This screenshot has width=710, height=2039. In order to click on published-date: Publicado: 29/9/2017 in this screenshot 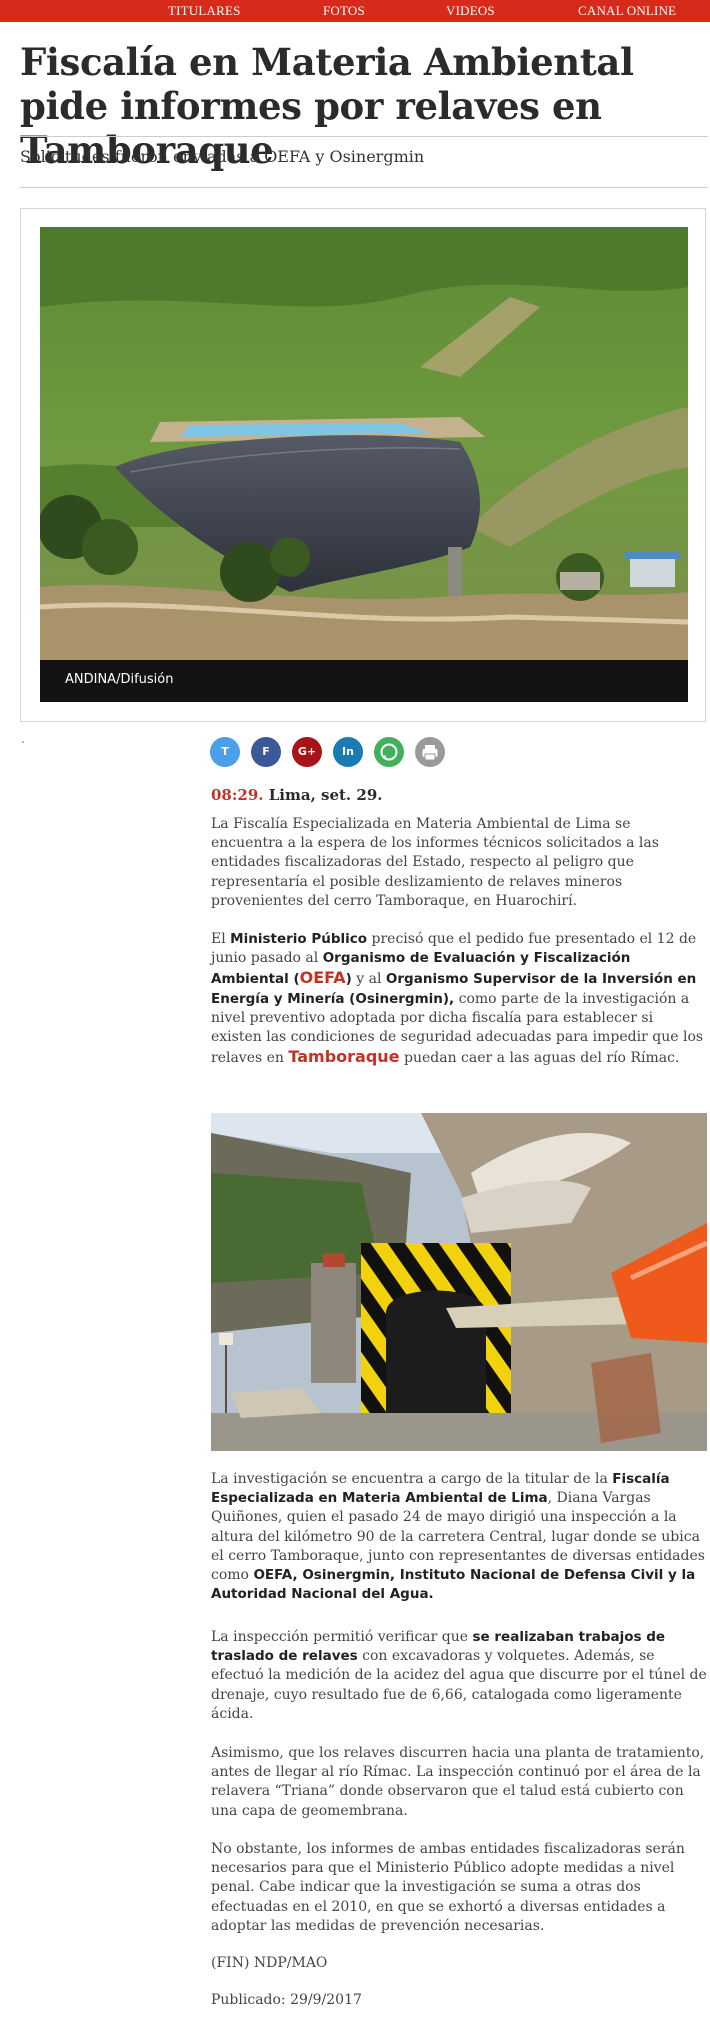, I will do `click(286, 2000)`.